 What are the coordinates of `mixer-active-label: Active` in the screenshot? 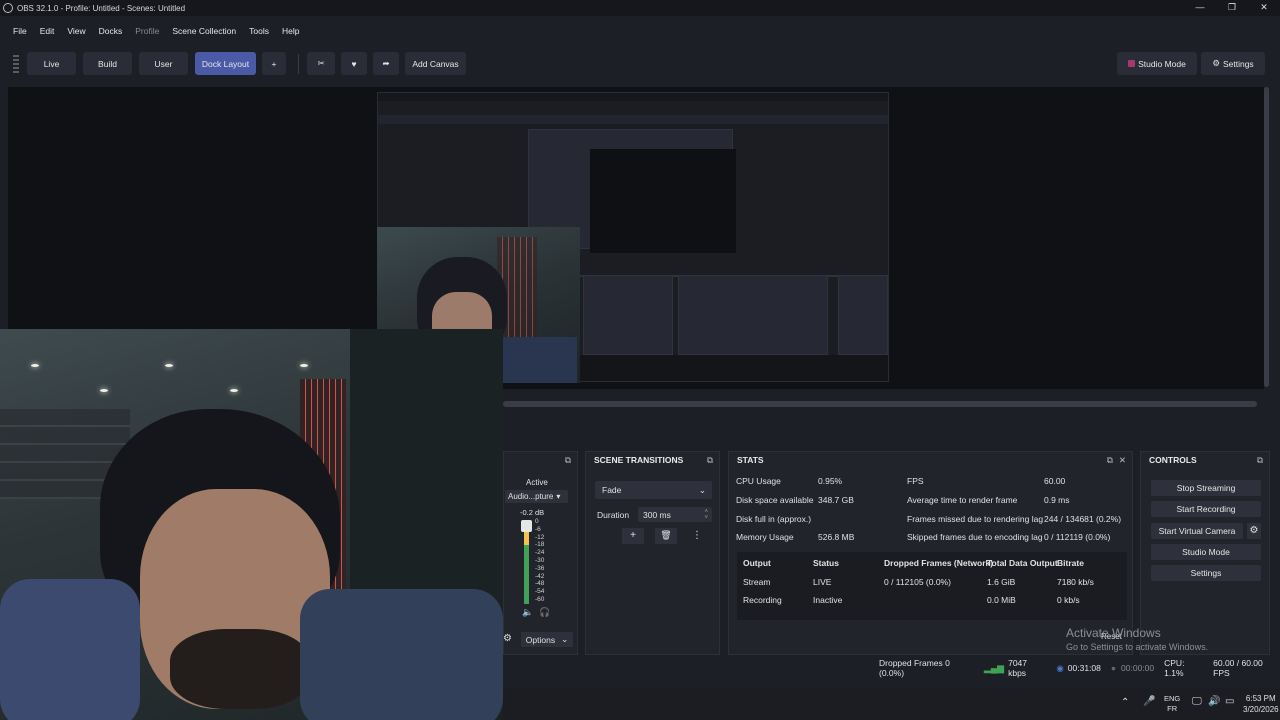 It's located at (537, 482).